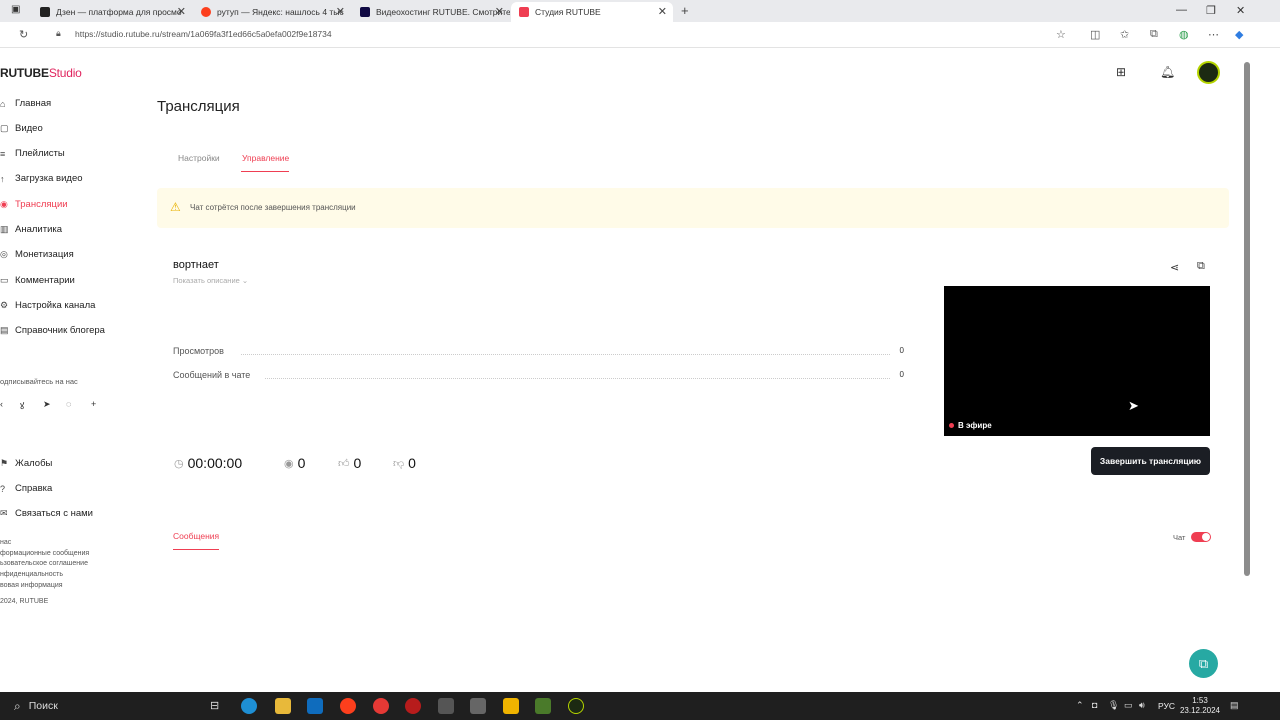 This screenshot has width=1280, height=720. I want to click on show-description-link: Показать описание ⌄, so click(210, 280).